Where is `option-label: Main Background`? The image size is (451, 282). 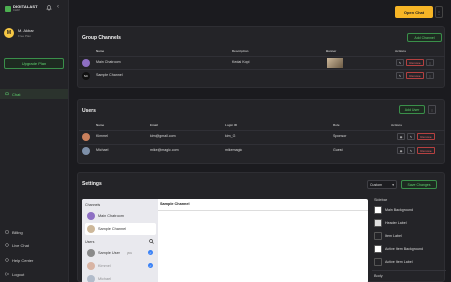 option-label: Main Background is located at coordinates (399, 210).